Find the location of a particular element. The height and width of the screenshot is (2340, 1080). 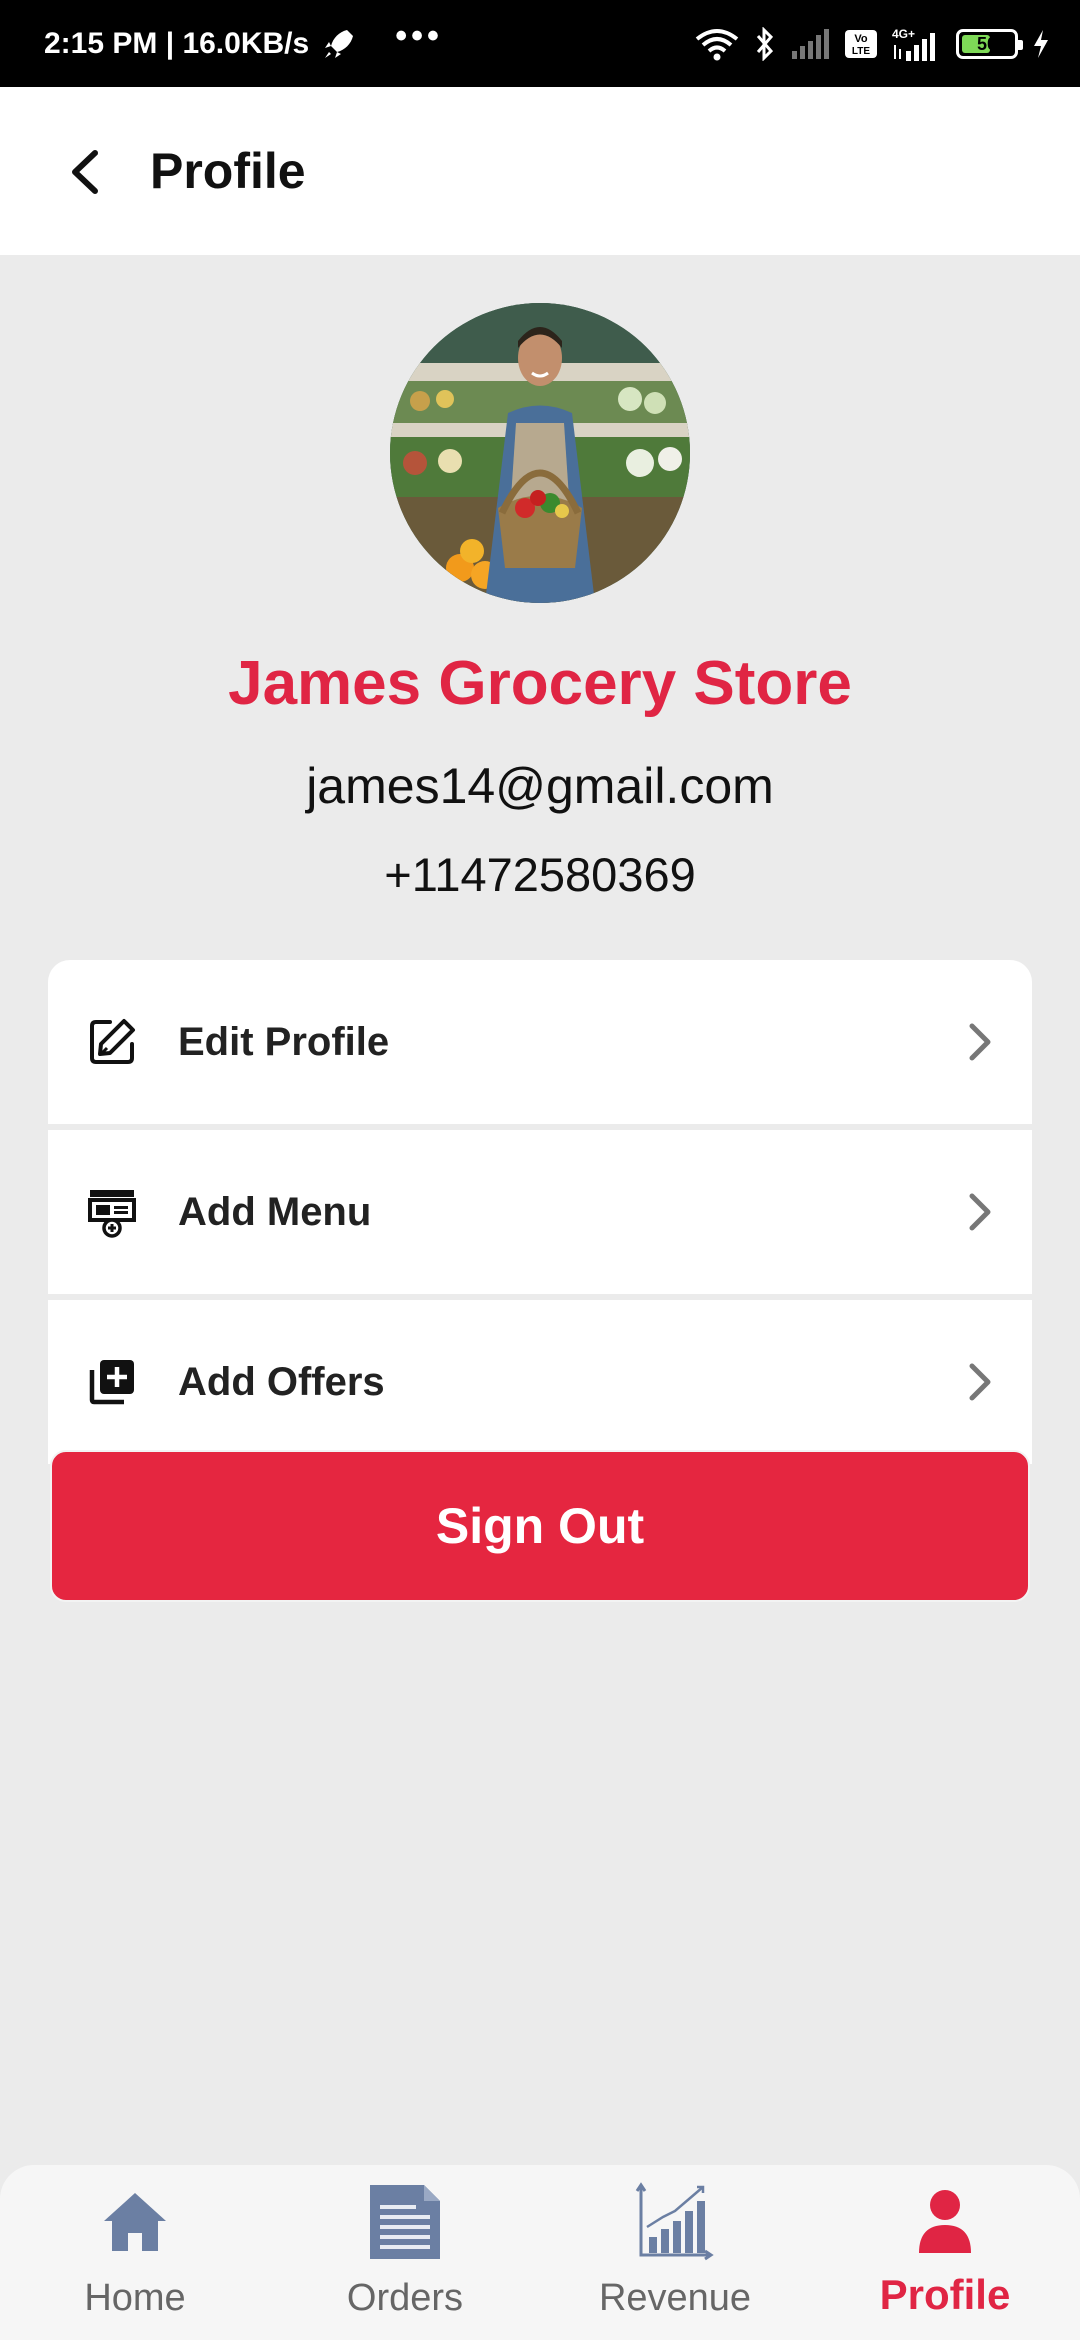

nav-label: Profile is located at coordinates (945, 2294).